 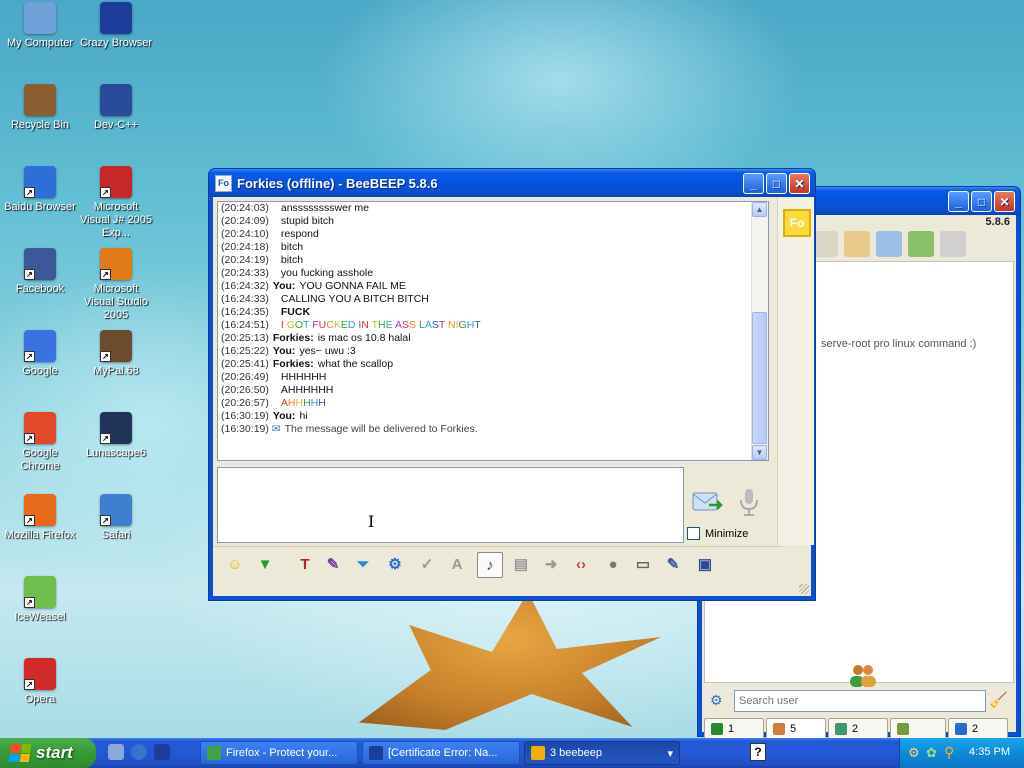 What do you see at coordinates (351, 286) in the screenshot?
I see `chat-message: (16:24:32) You: YOU GONNA FAIL ME` at bounding box center [351, 286].